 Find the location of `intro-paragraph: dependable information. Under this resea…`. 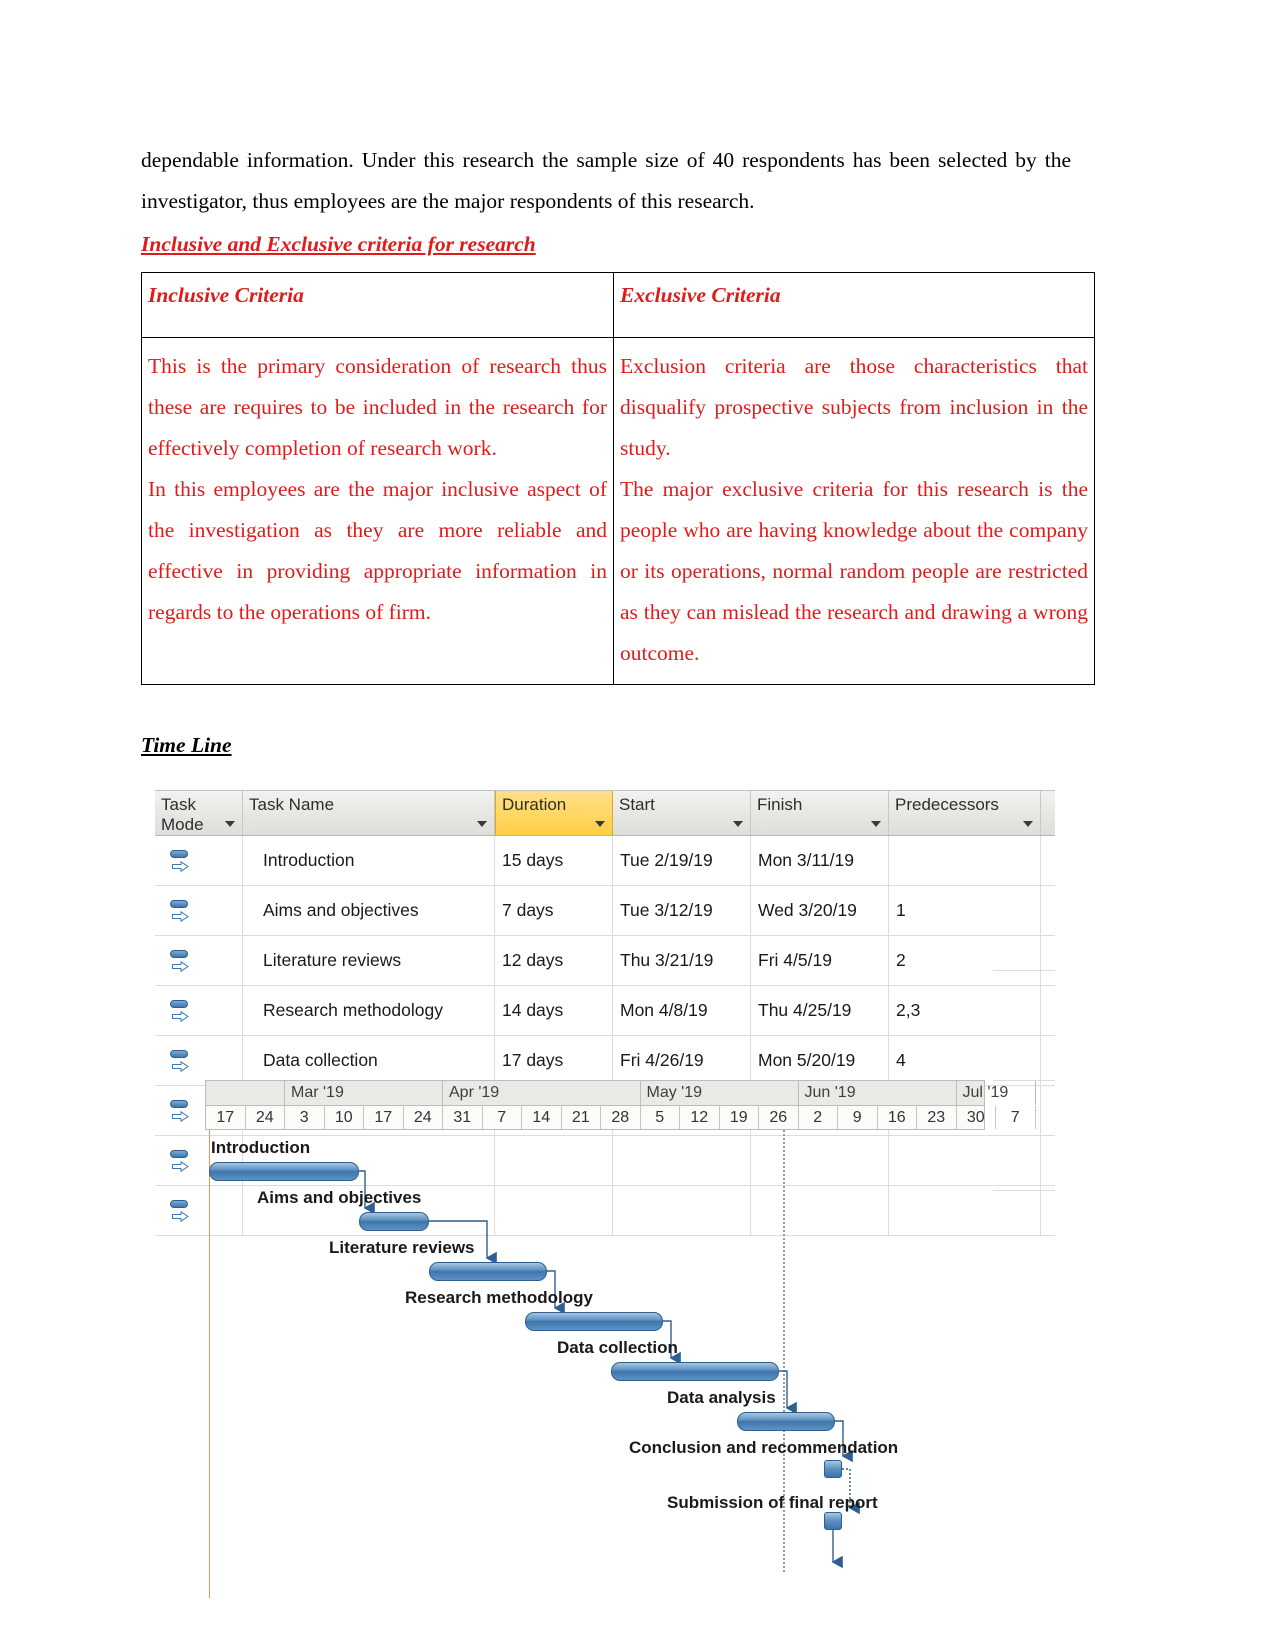

intro-paragraph: dependable information. Under this resea… is located at coordinates (606, 180).